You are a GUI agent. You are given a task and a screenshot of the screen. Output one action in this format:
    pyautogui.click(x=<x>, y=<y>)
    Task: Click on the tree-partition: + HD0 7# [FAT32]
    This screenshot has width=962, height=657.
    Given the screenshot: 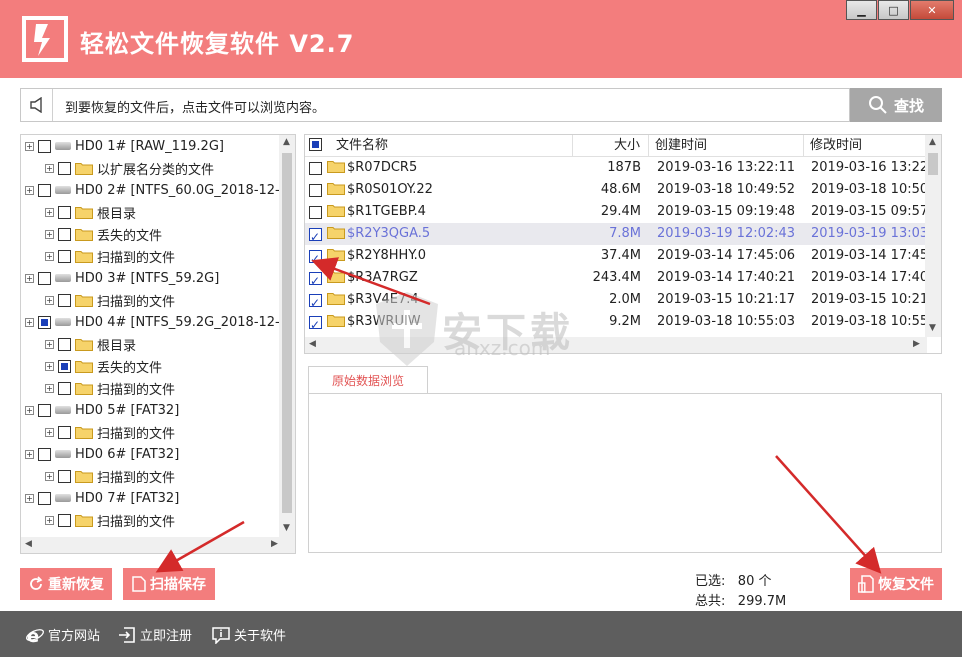 What is the action you would take?
    pyautogui.click(x=102, y=498)
    